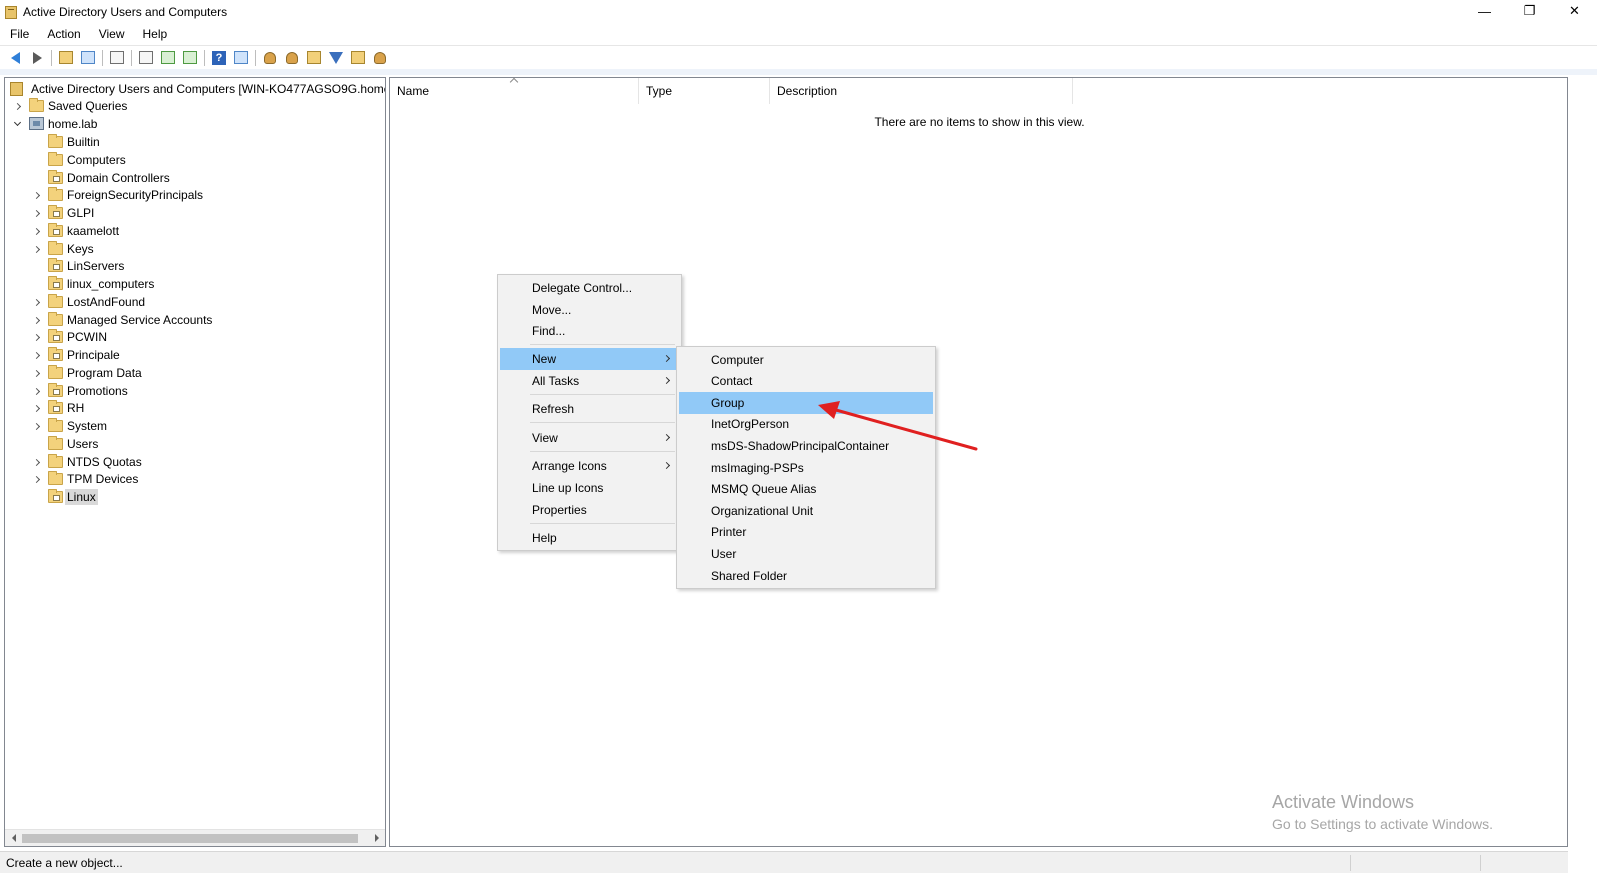  Describe the element at coordinates (37, 58) in the screenshot. I see `forward-icon` at that location.